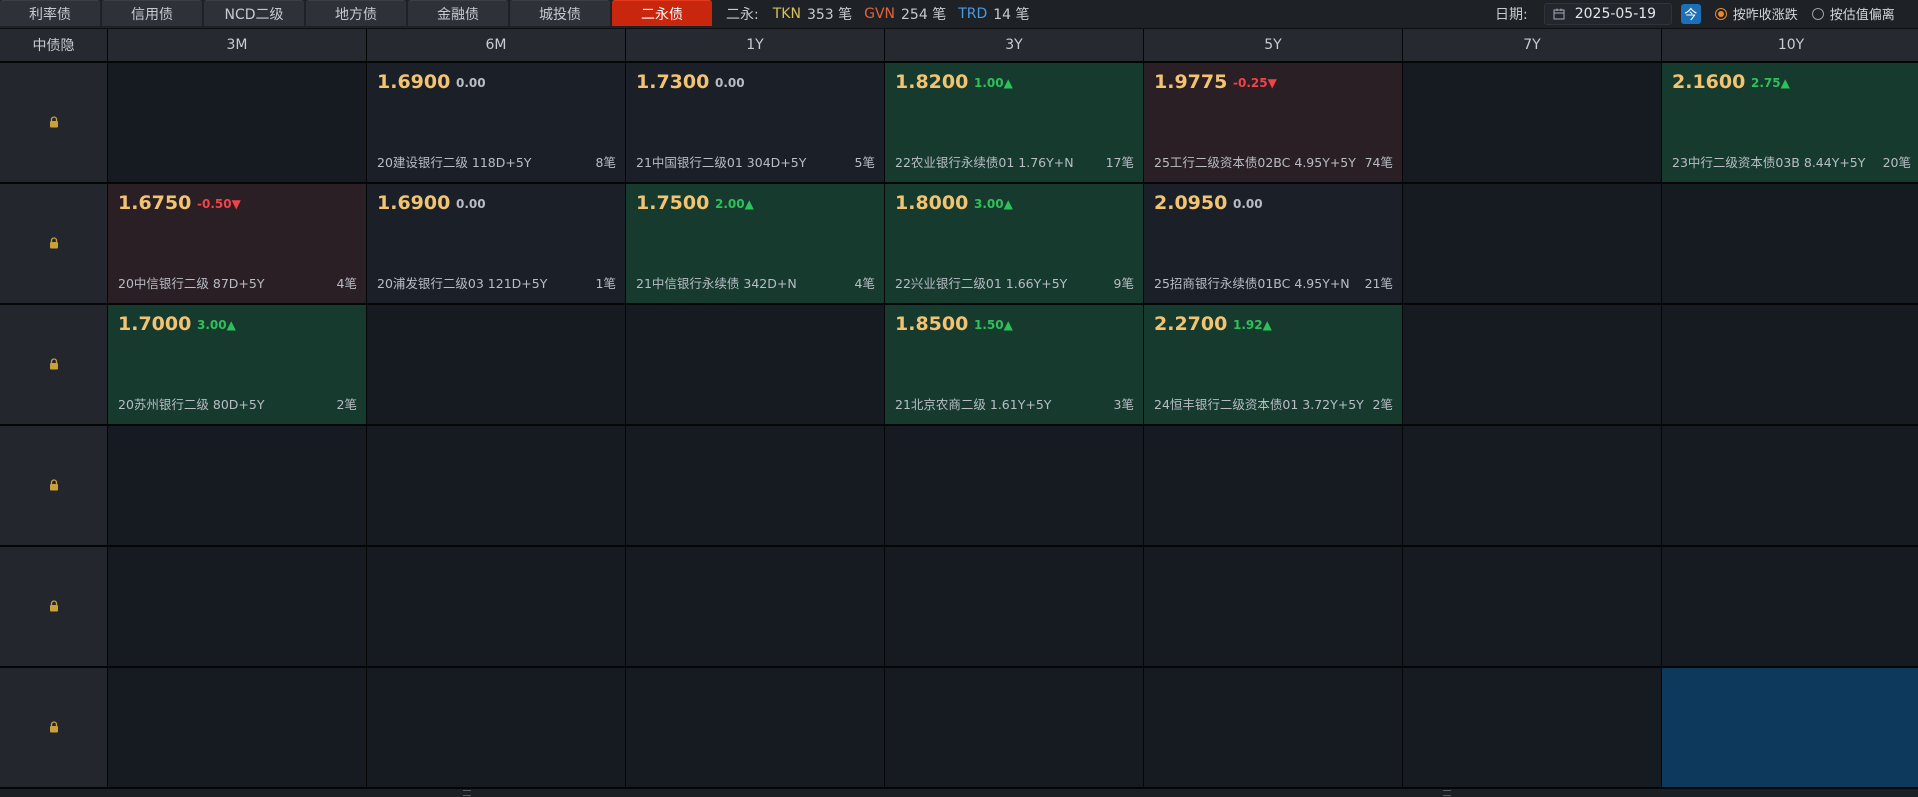 The height and width of the screenshot is (797, 1918). Describe the element at coordinates (1014, 243) in the screenshot. I see `quote-cell: 1.8000 3.00▲ 22兴业银行二级01 1.66Y+5Y 9笔` at that location.